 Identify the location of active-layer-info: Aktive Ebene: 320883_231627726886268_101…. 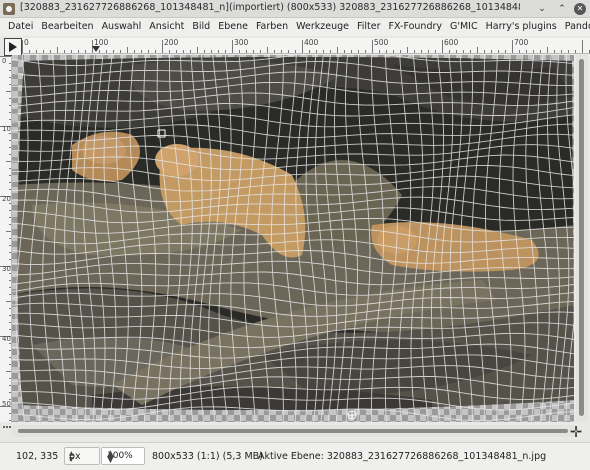
(402, 456).